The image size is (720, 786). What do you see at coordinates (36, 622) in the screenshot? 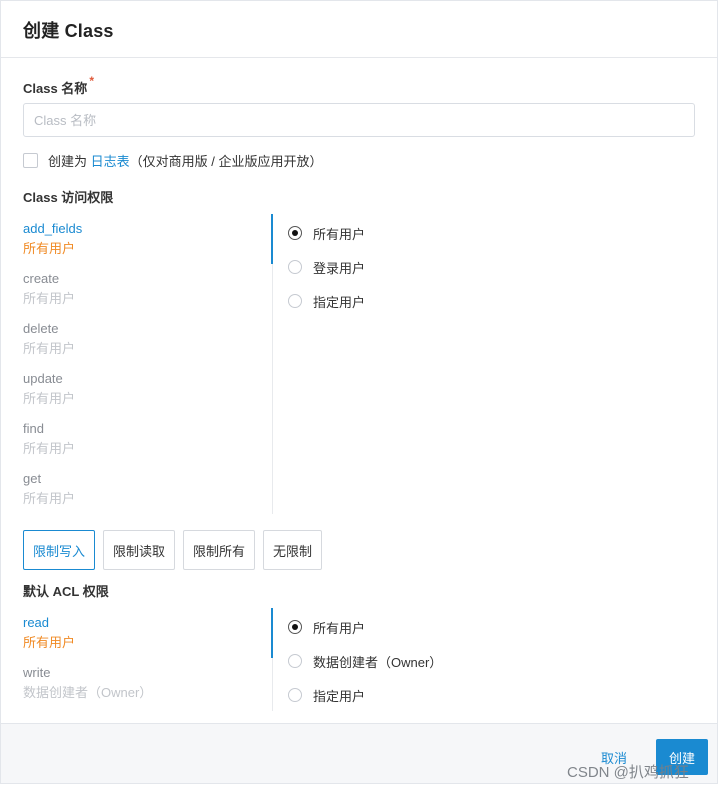
I see `operation-name: read` at bounding box center [36, 622].